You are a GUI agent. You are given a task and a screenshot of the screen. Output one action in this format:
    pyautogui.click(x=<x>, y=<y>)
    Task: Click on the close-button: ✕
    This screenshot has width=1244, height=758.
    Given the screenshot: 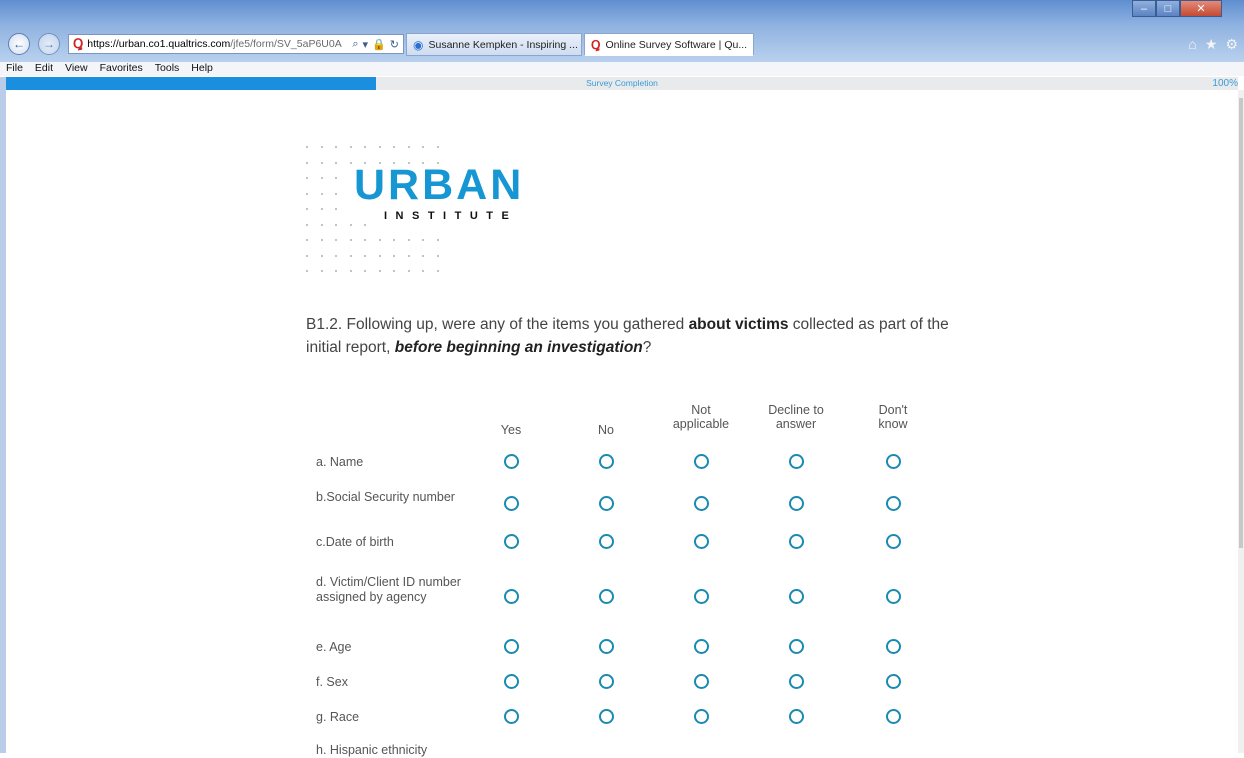 What is the action you would take?
    pyautogui.click(x=1201, y=8)
    